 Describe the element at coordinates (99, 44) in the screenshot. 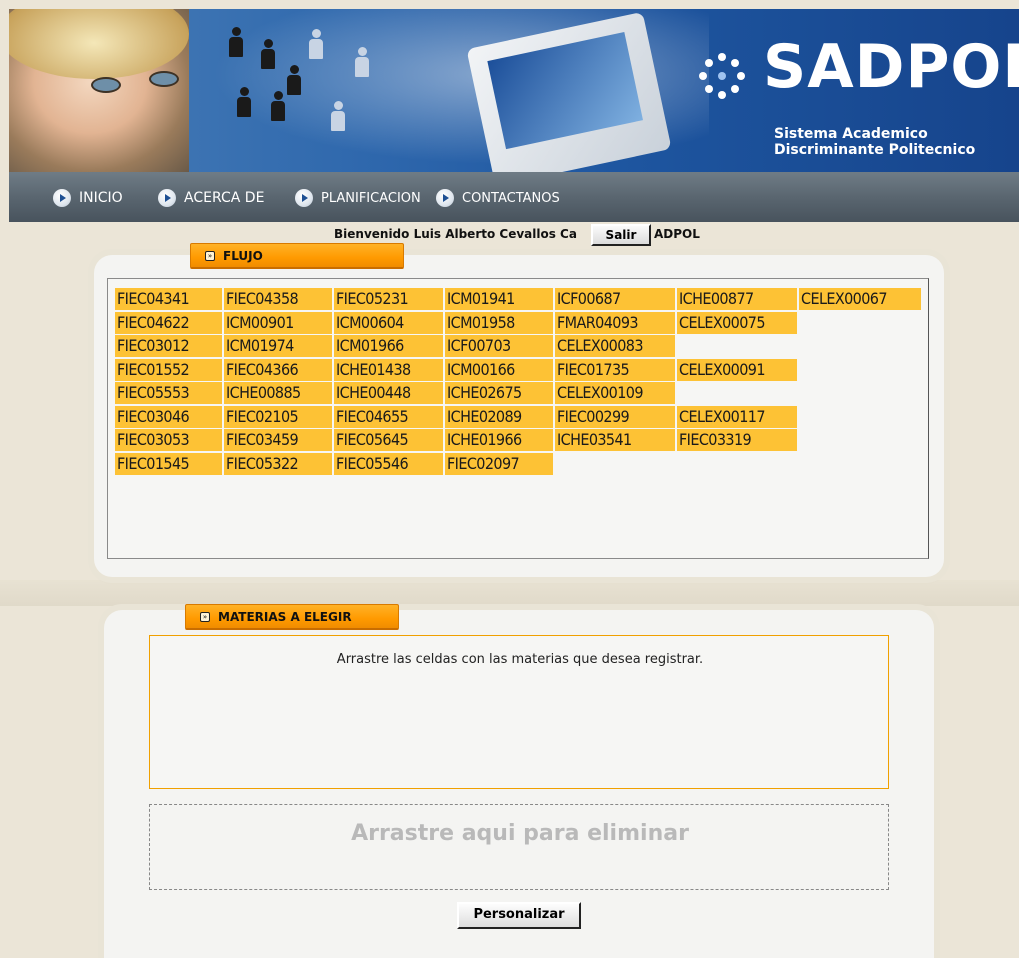

I see `banner-hair` at that location.